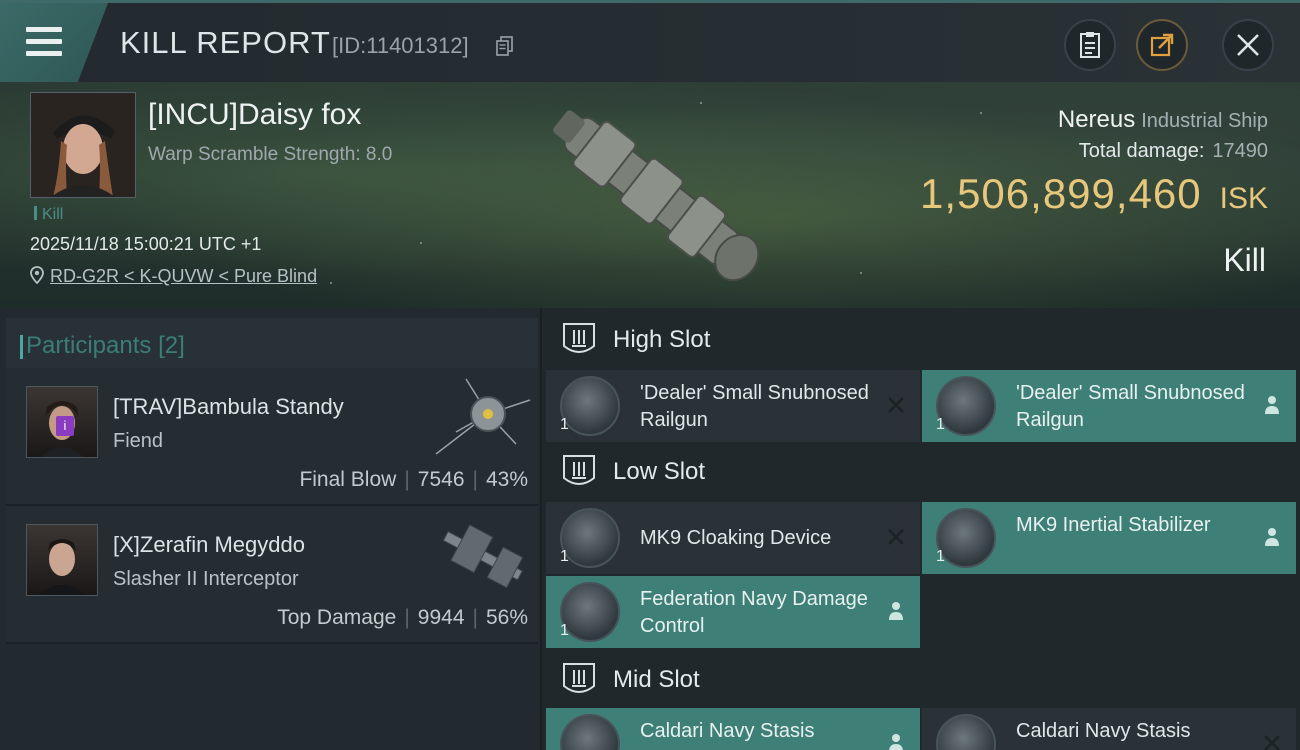  What do you see at coordinates (505, 46) in the screenshot?
I see `copy-icon` at bounding box center [505, 46].